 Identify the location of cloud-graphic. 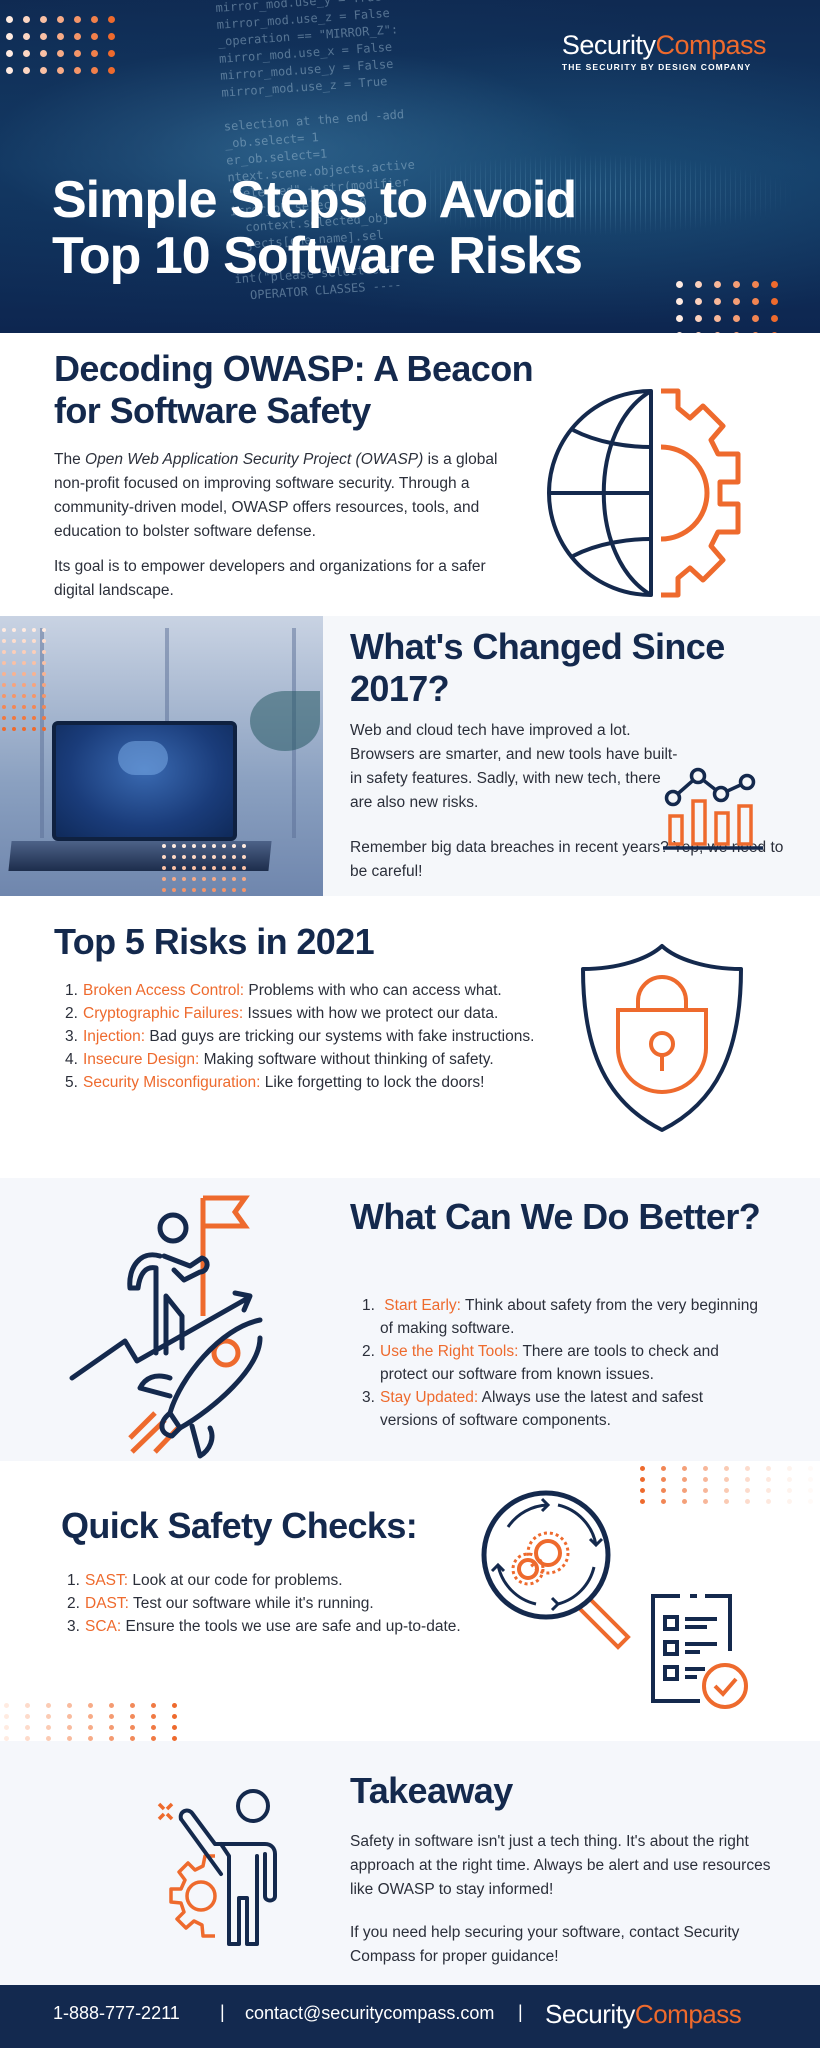
(143, 758).